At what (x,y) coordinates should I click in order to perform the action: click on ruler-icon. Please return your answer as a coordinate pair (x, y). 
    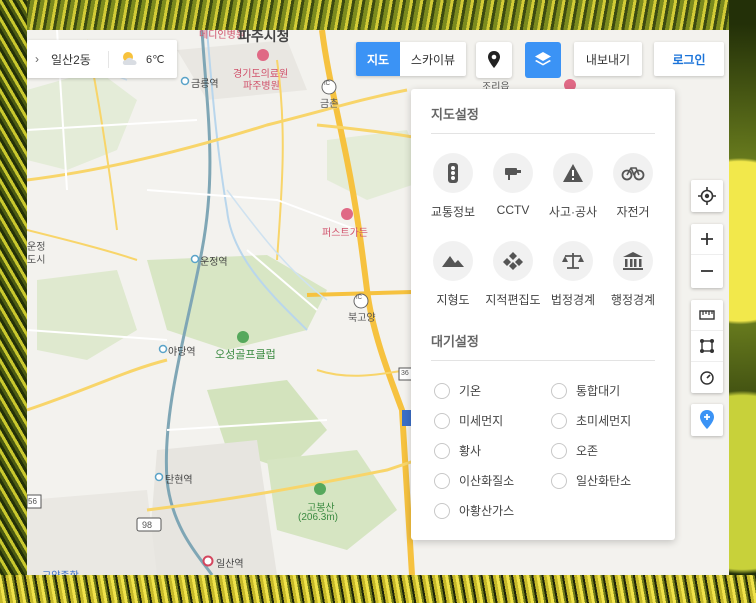
    Looking at the image, I should click on (707, 315).